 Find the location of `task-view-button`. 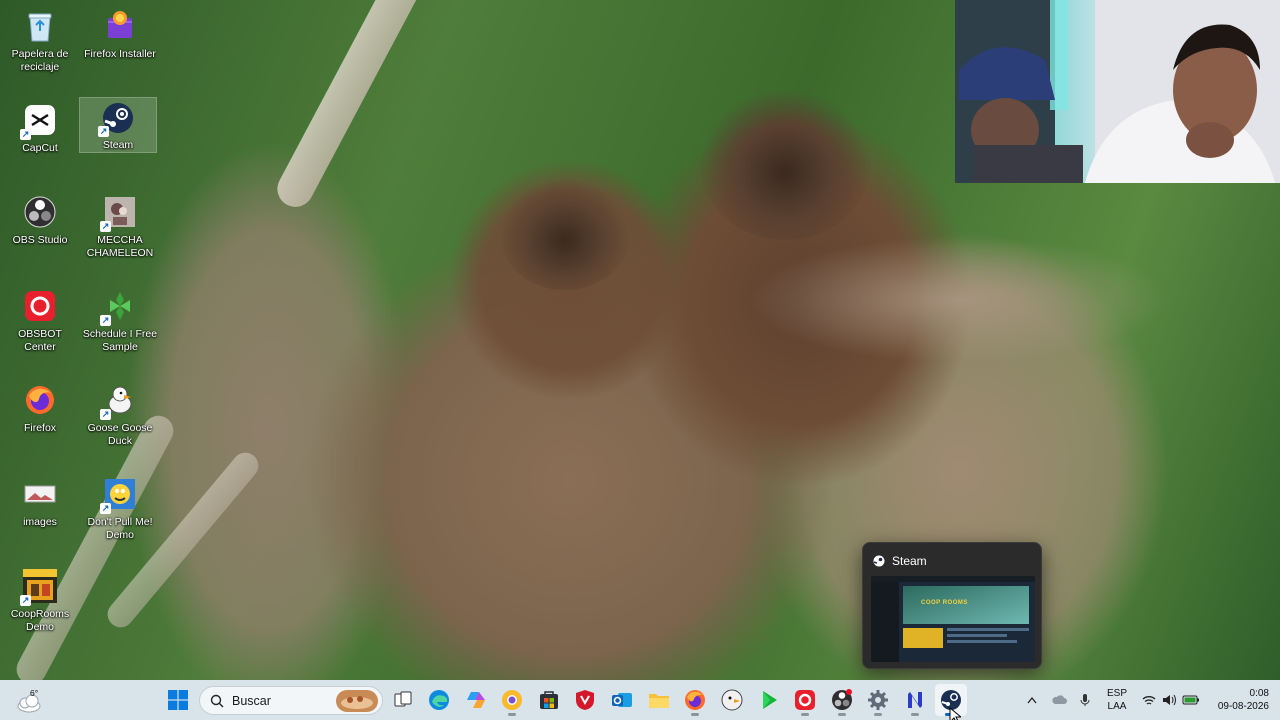

task-view-button is located at coordinates (403, 700).